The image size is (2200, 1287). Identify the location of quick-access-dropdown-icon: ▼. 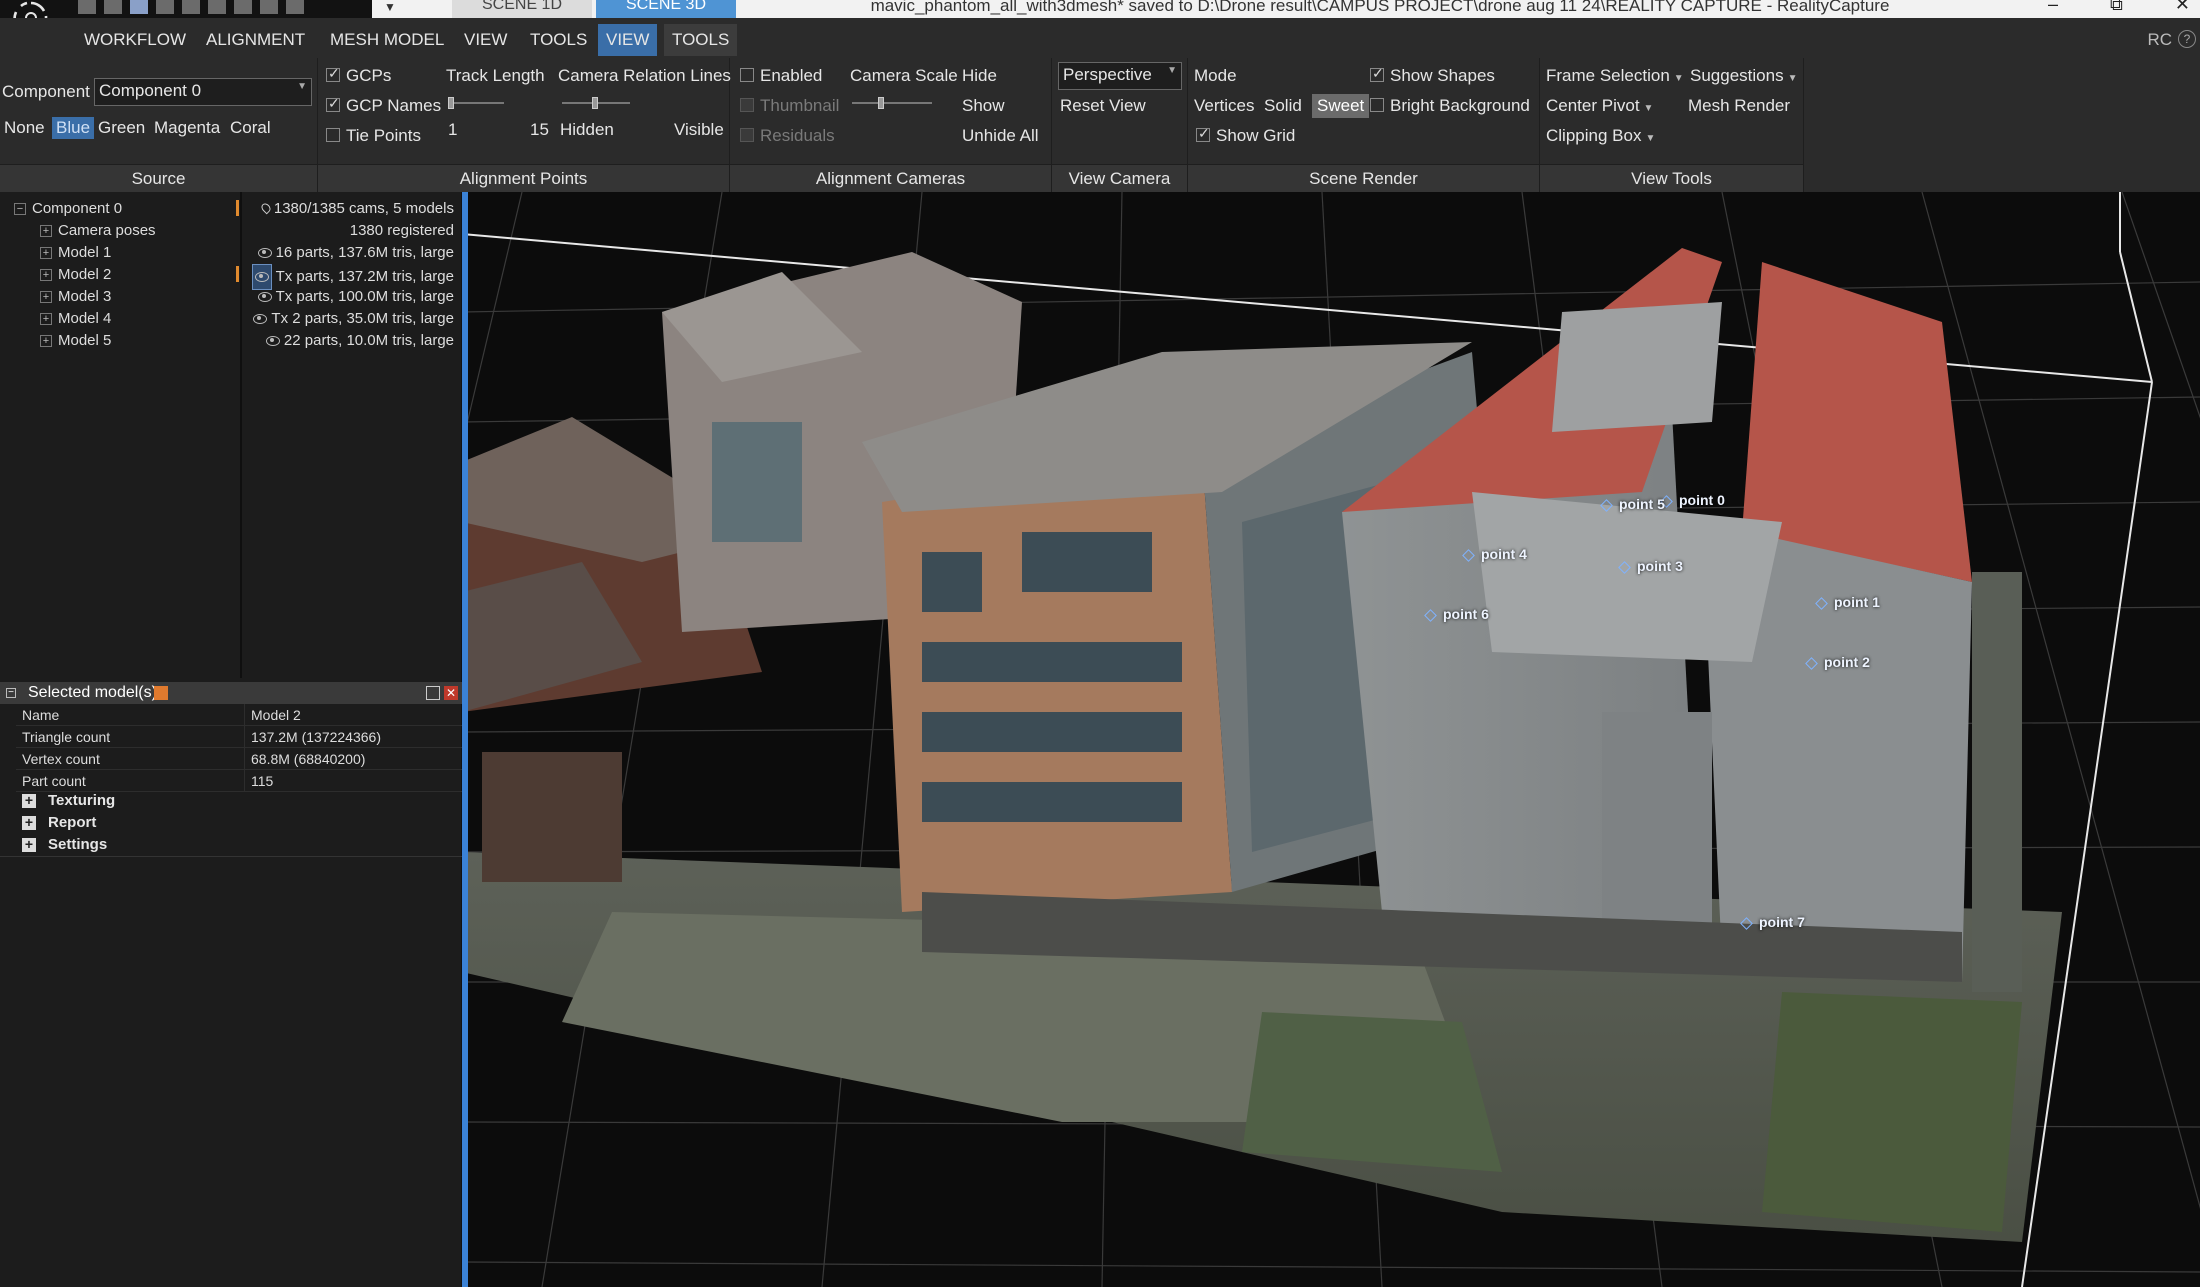
(390, 7).